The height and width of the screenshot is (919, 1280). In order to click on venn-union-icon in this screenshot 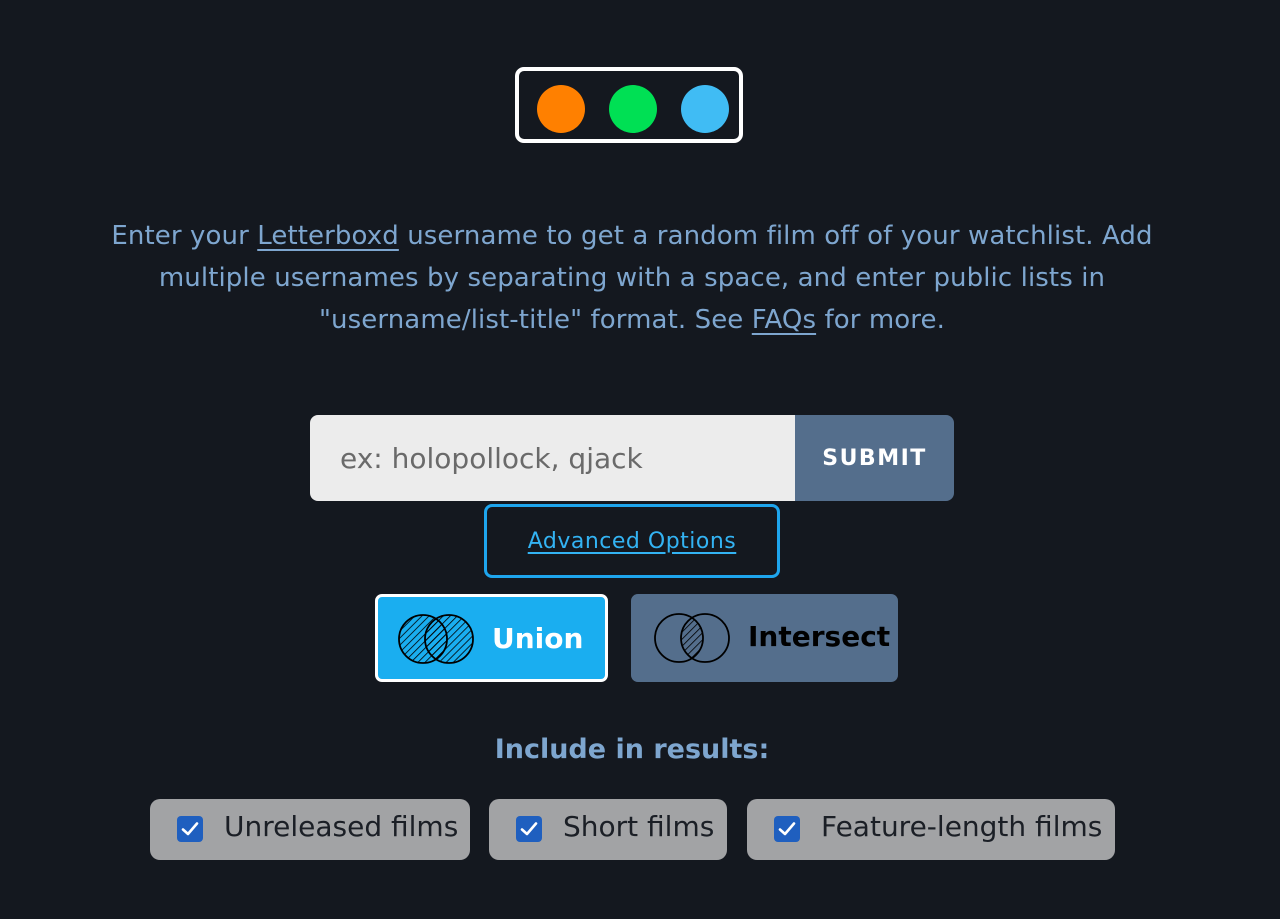, I will do `click(436, 639)`.